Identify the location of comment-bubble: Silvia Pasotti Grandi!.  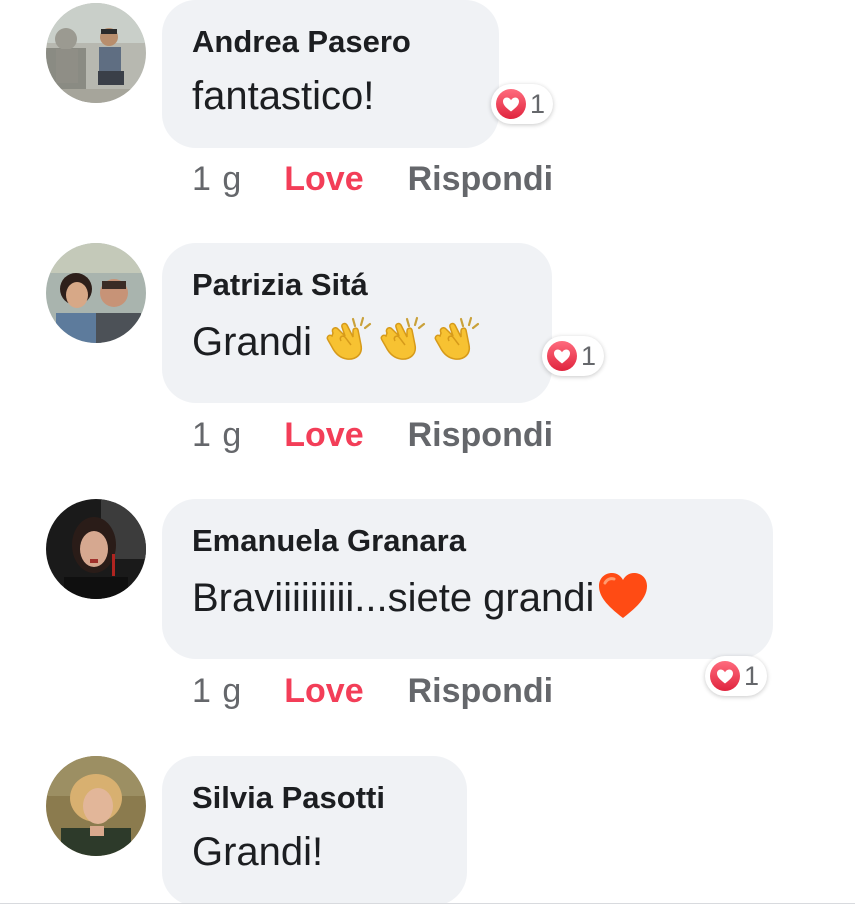
(314, 831).